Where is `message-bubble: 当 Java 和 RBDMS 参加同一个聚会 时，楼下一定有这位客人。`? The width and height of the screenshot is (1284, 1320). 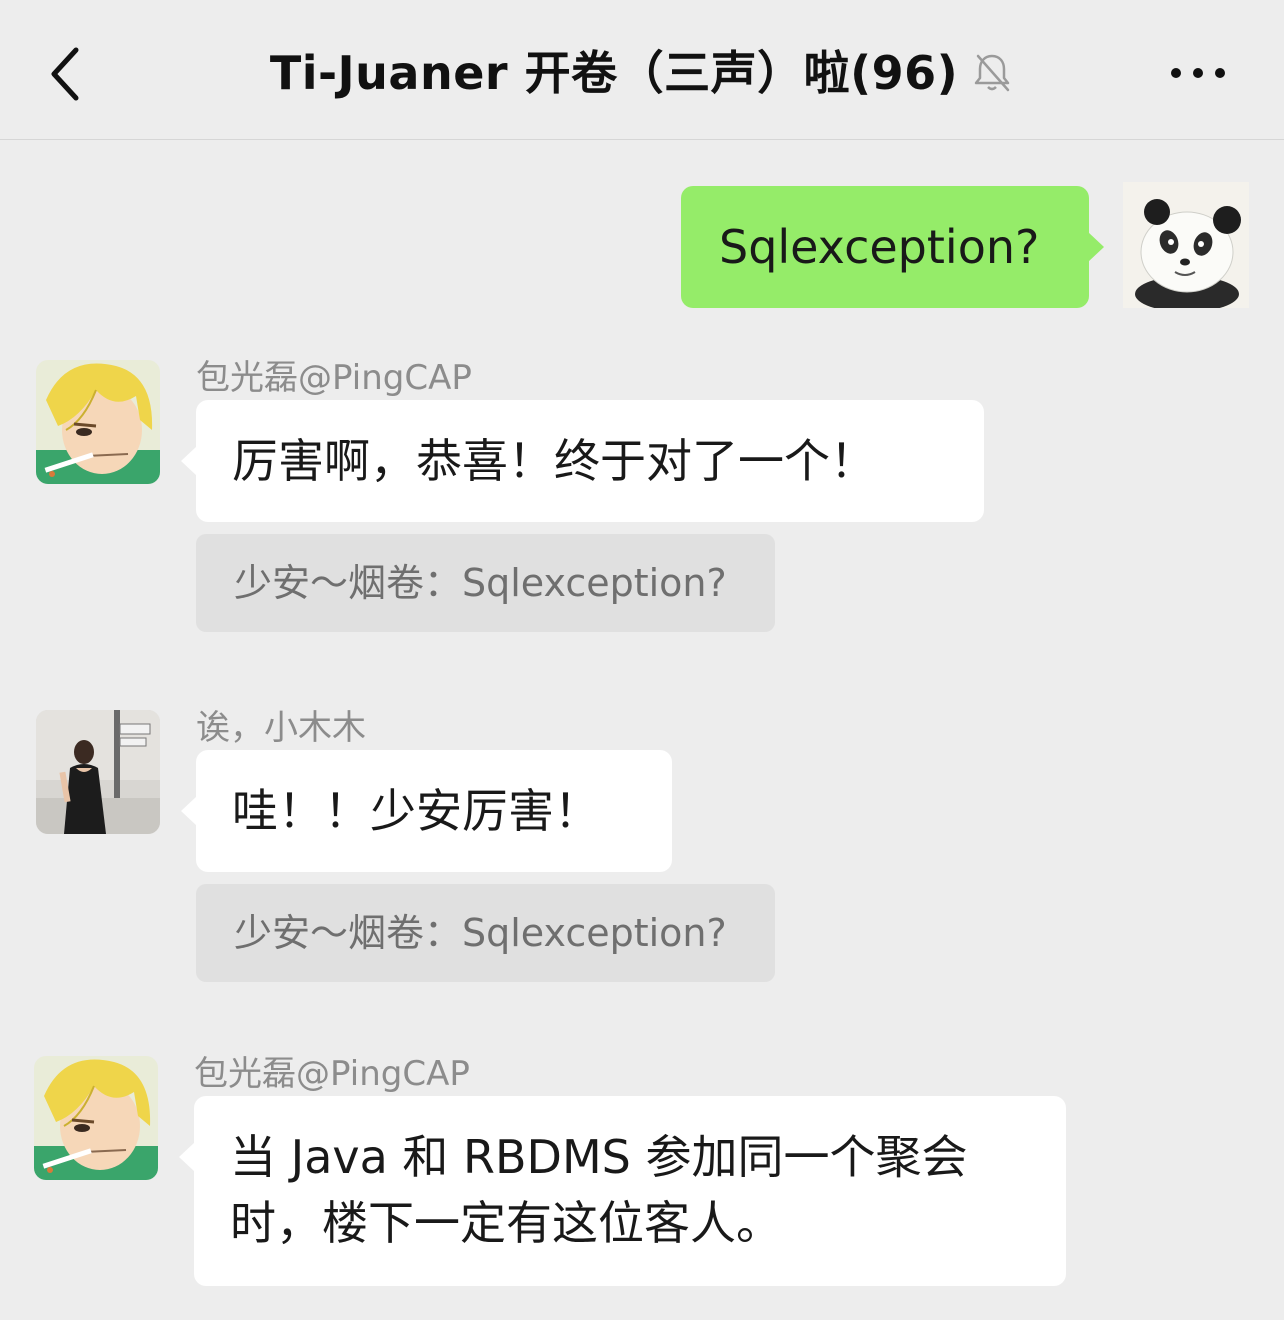 message-bubble: 当 Java 和 RBDMS 参加同一个聚会 时，楼下一定有这位客人。 is located at coordinates (622, 1191).